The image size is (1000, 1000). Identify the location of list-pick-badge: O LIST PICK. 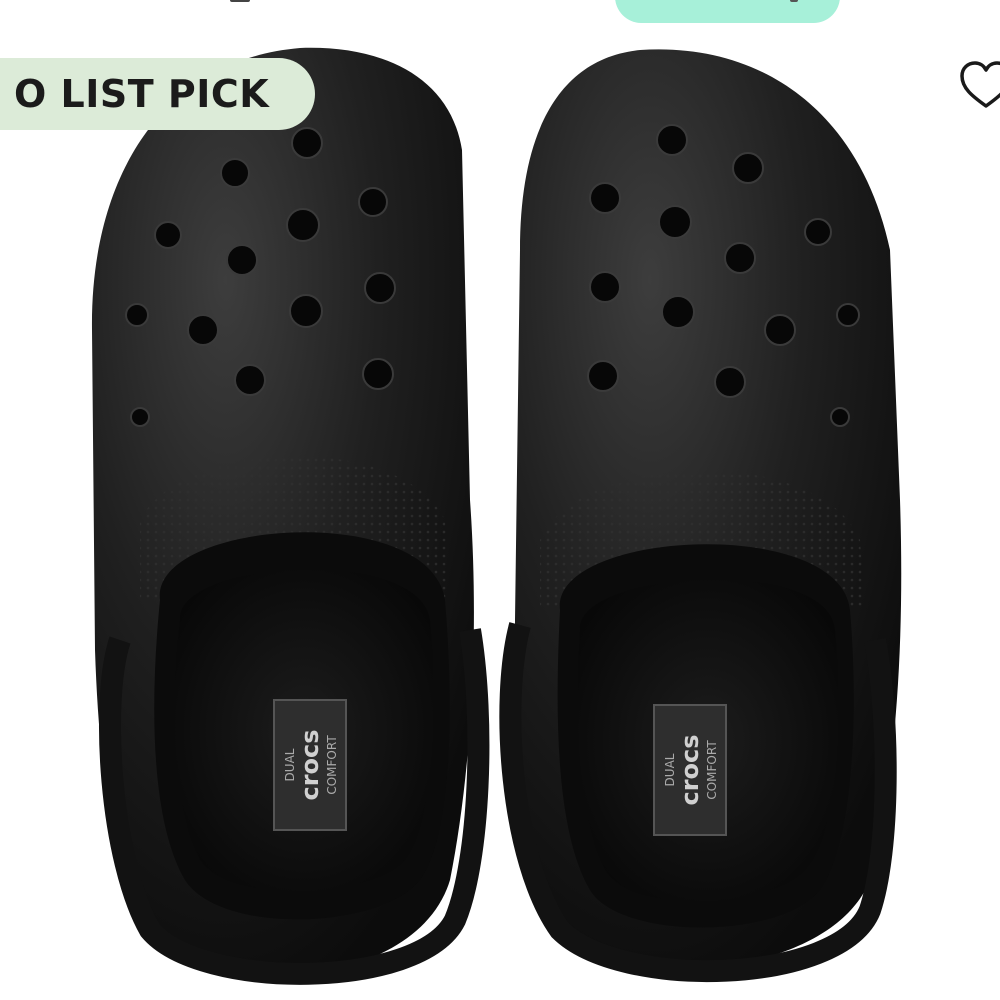
(158, 94).